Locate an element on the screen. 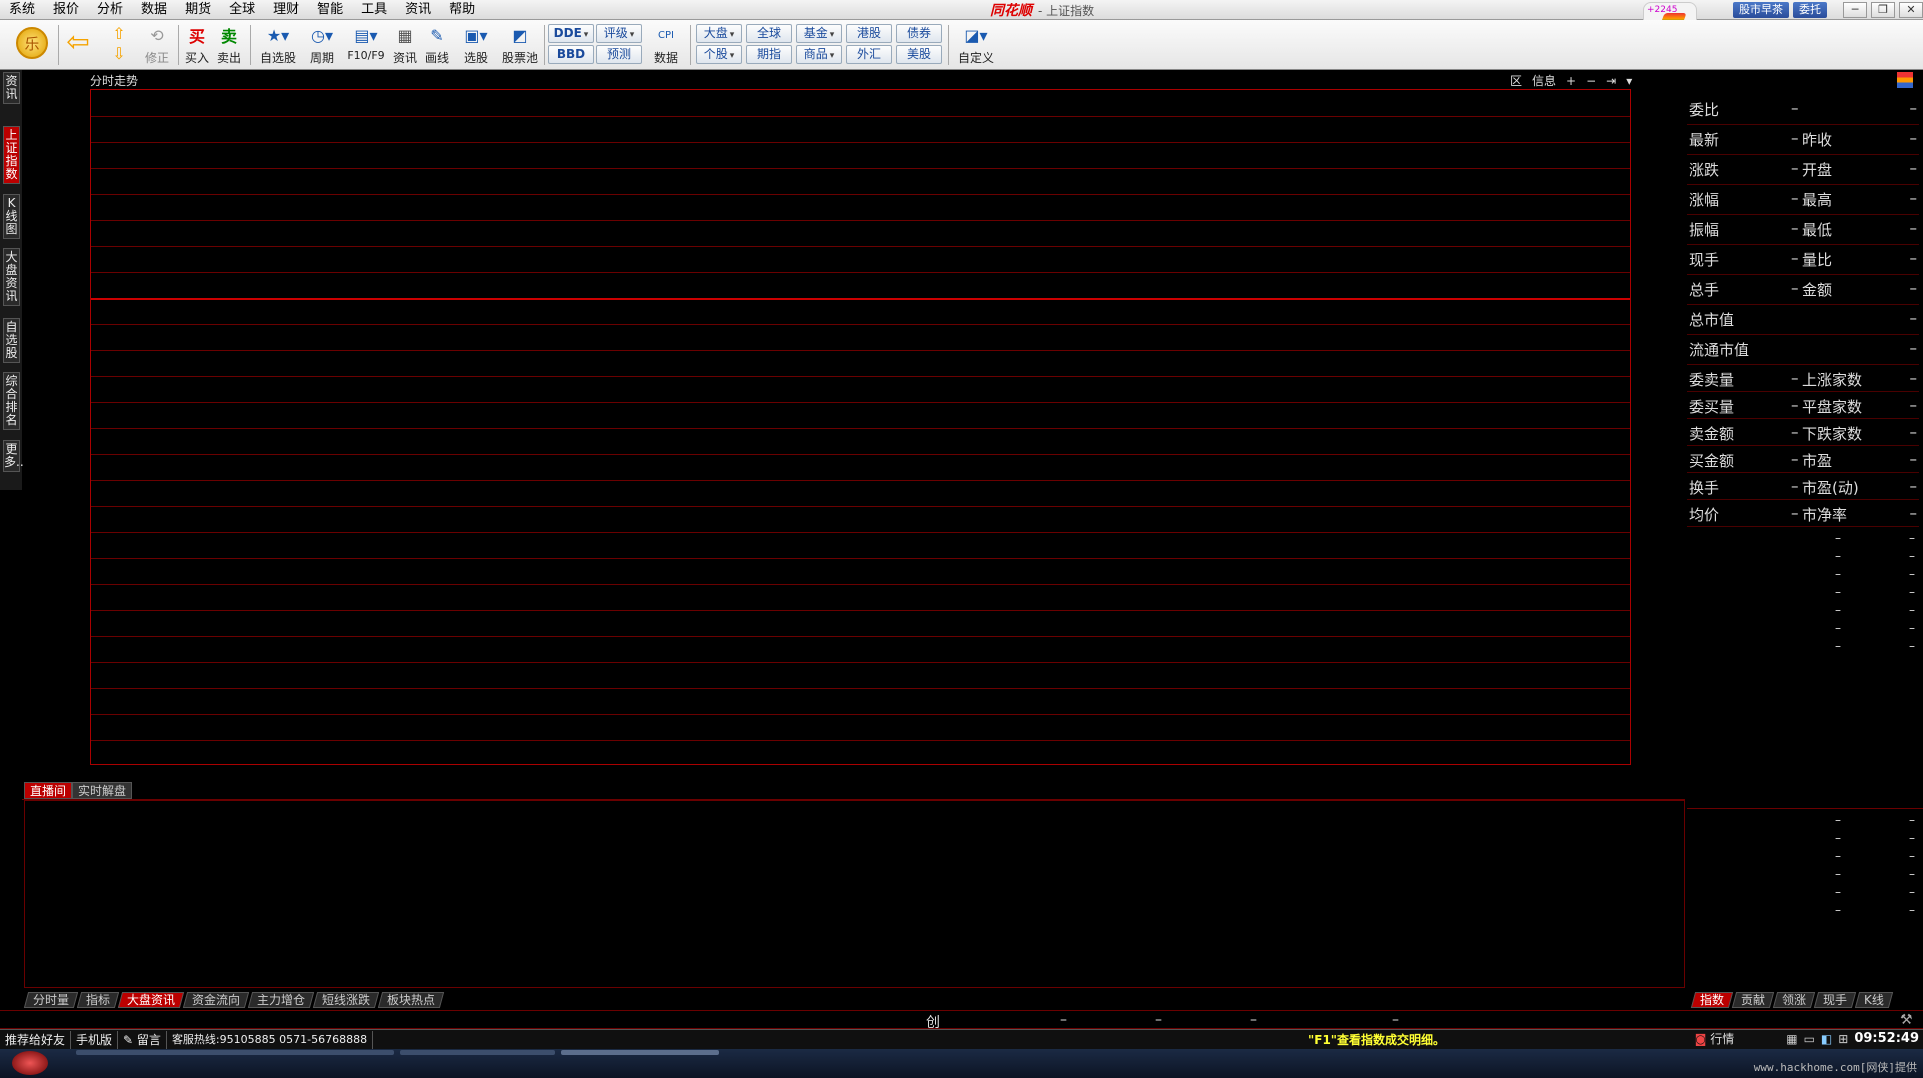 This screenshot has width=1923, height=1078. left-tab-watchlist: 自选股 is located at coordinates (11, 340).